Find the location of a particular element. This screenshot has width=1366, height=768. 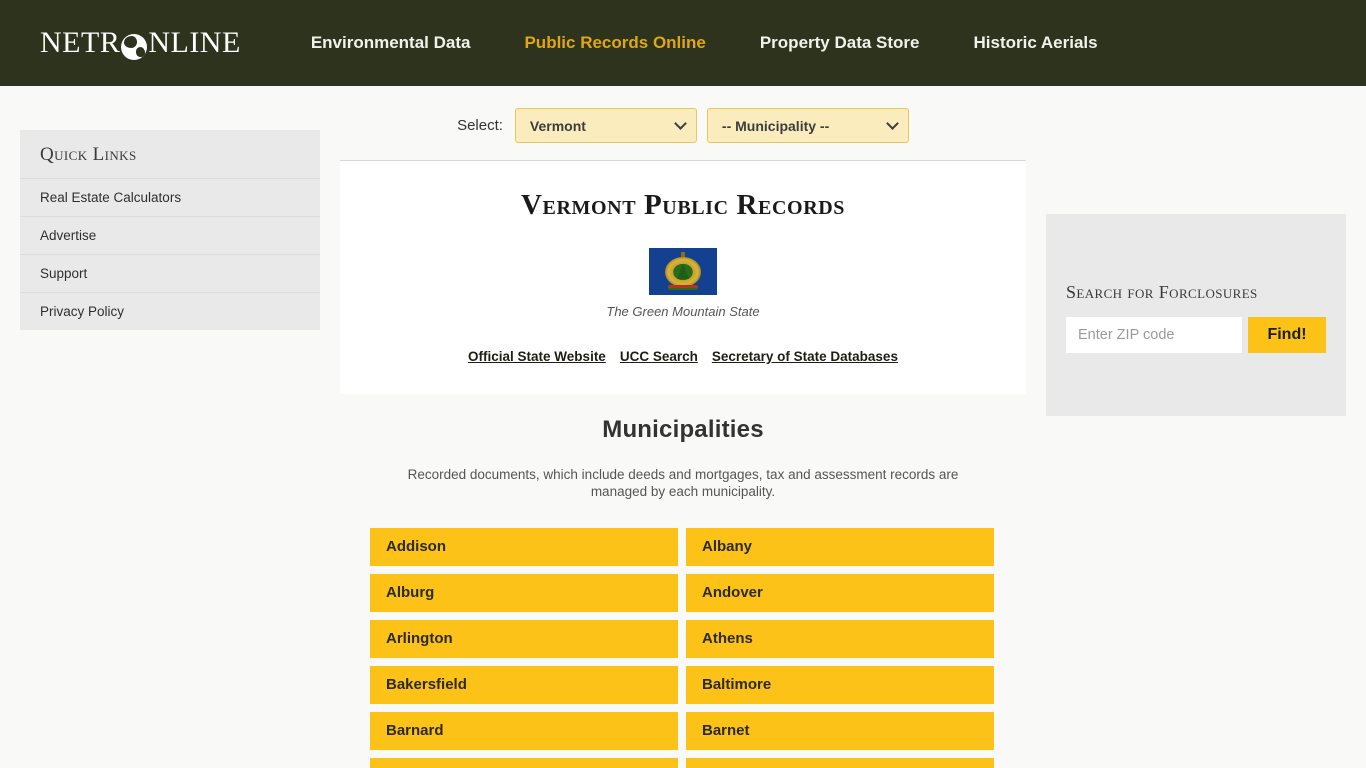

nav-link-environmental-data: Environmental Data is located at coordinates (391, 43).